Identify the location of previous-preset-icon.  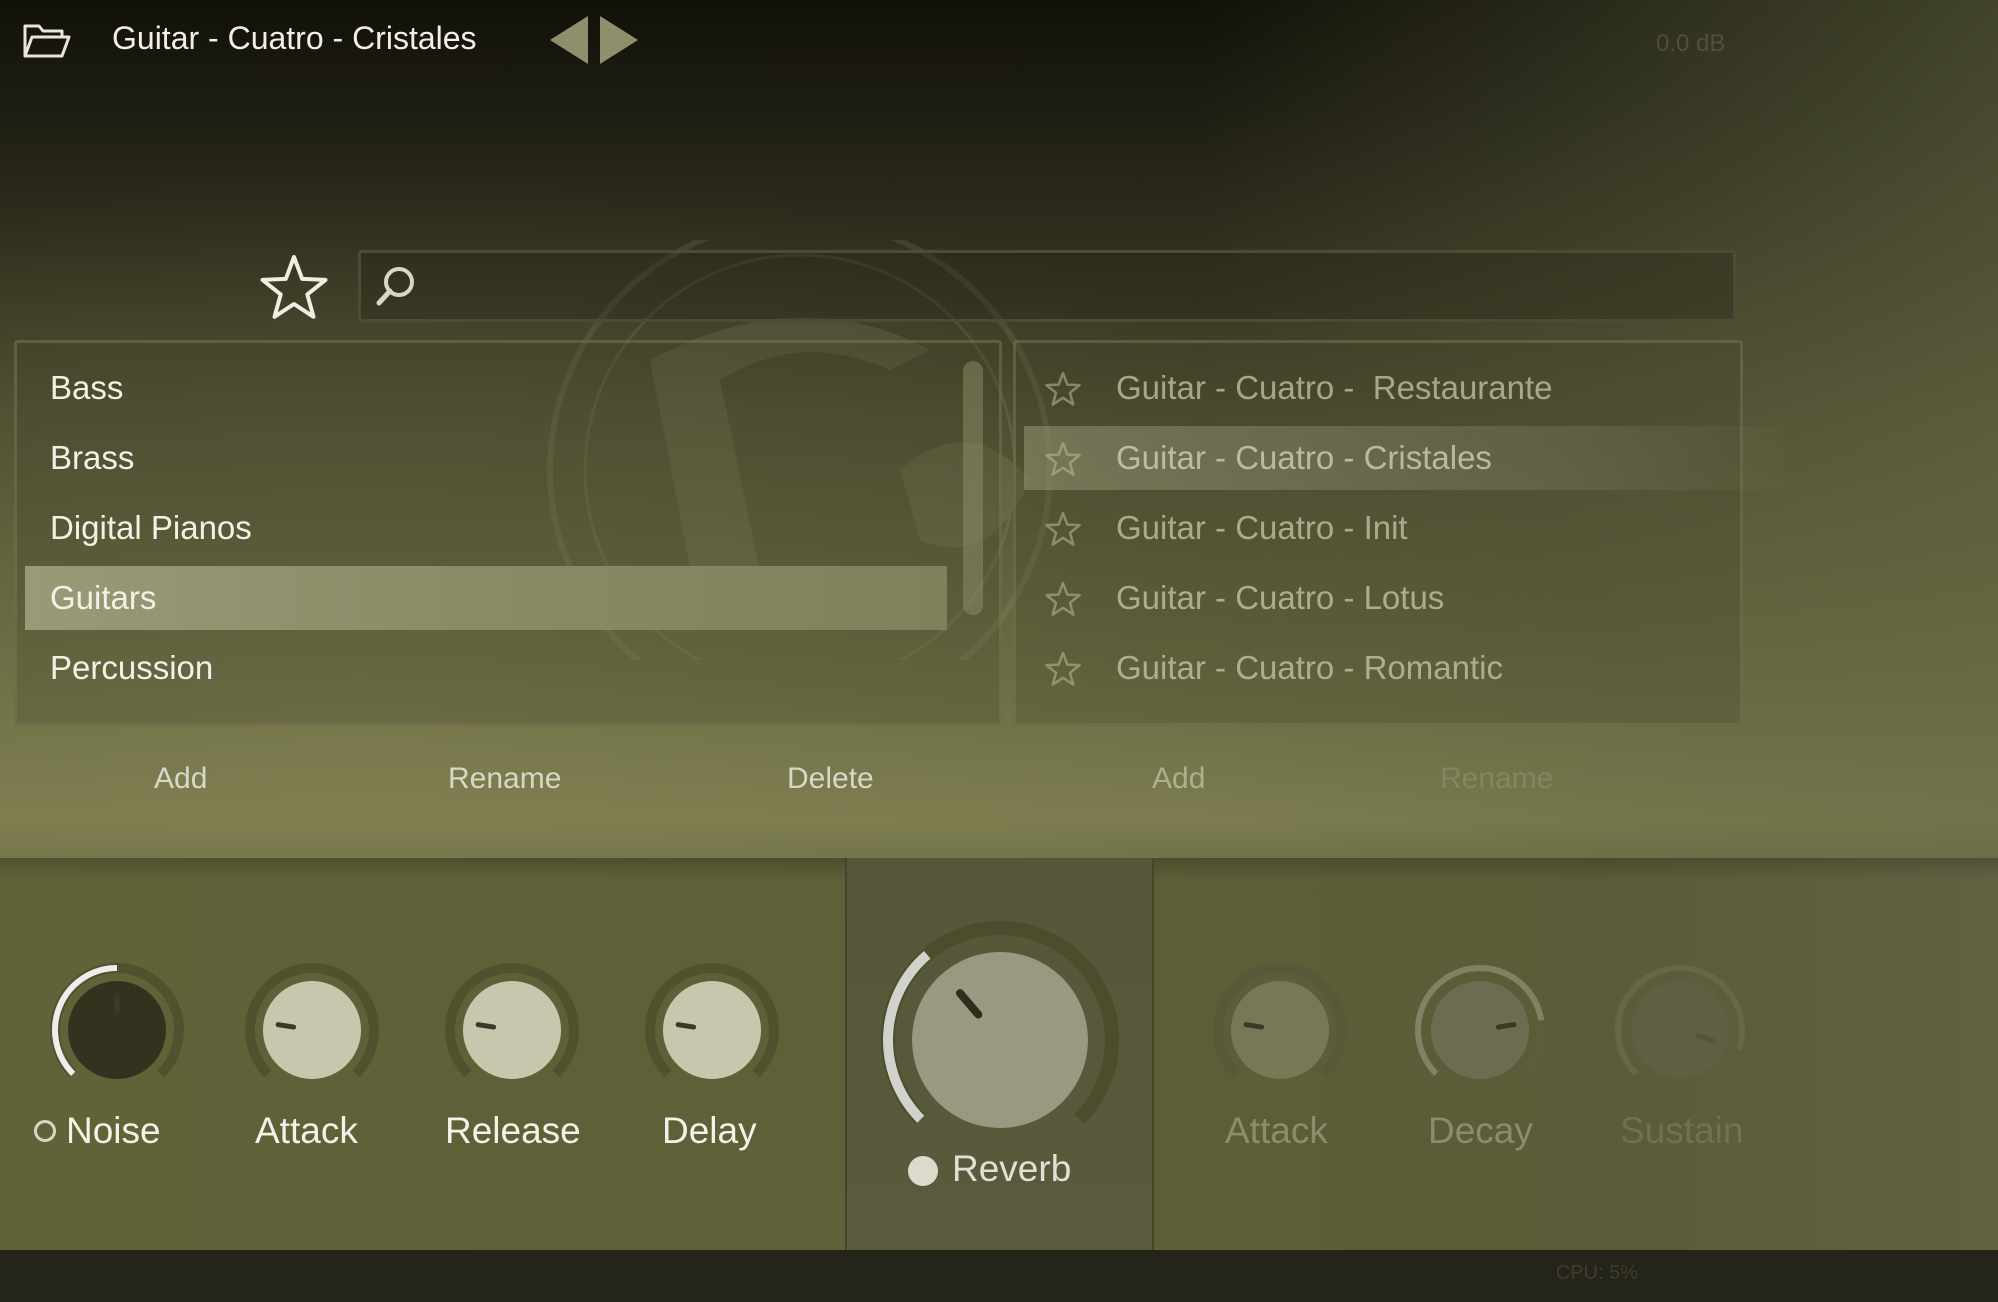
(569, 40).